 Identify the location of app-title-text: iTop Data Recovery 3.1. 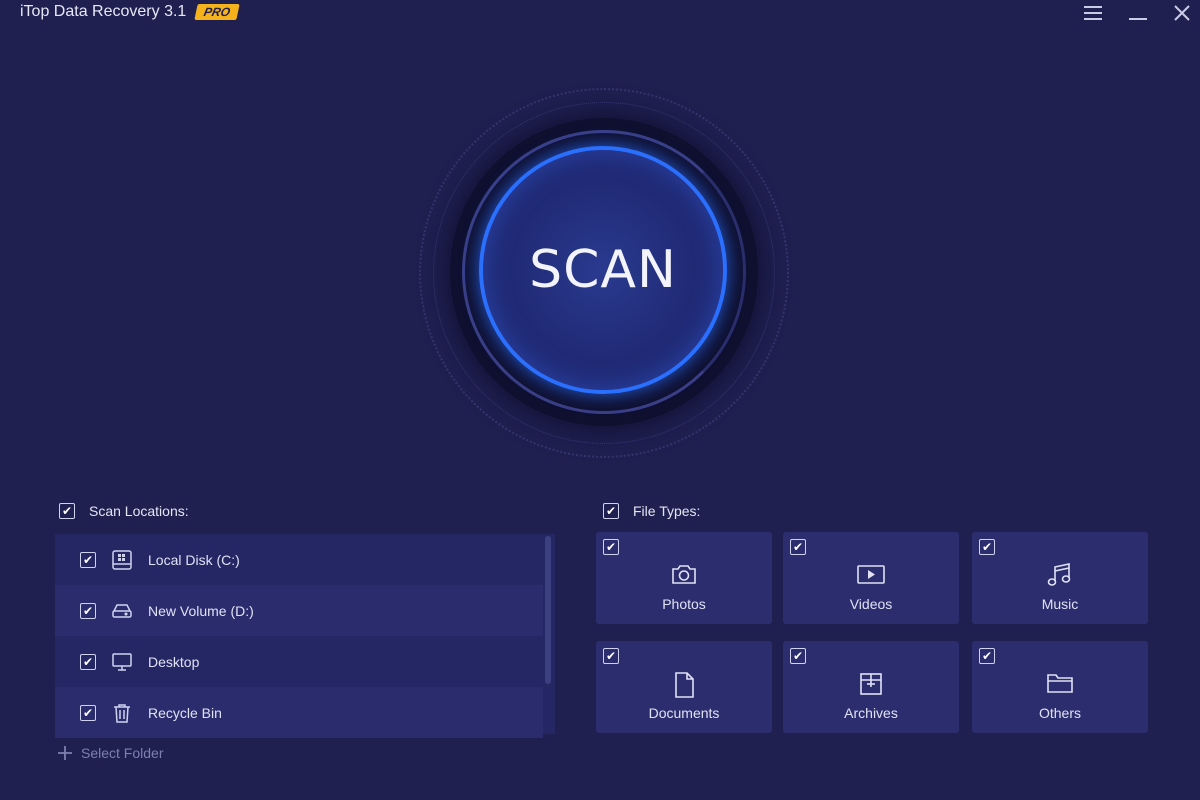
(103, 11).